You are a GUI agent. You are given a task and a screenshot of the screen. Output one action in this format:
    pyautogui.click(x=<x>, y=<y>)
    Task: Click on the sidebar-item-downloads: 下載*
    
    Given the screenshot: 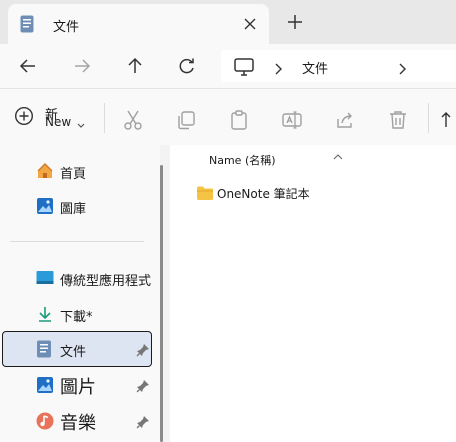 What is the action you would take?
    pyautogui.click(x=77, y=314)
    